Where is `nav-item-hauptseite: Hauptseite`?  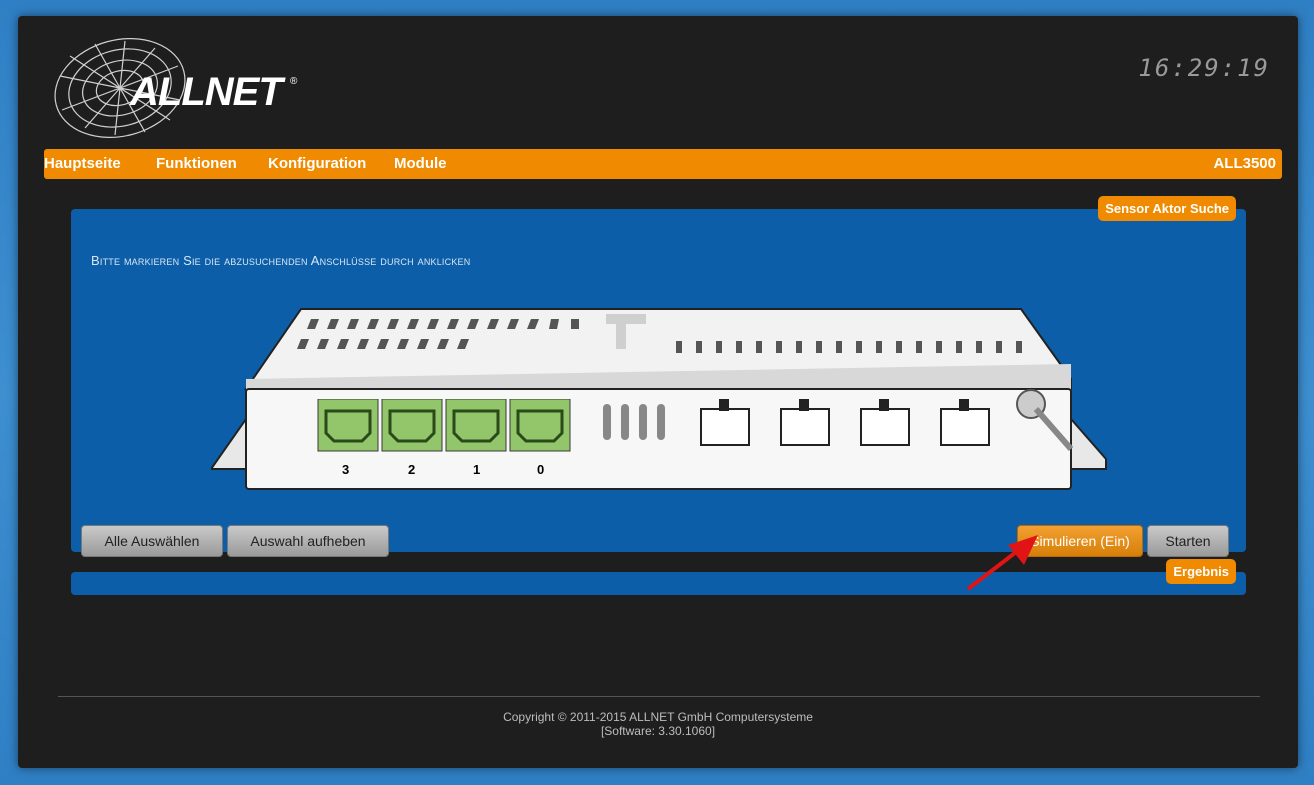 nav-item-hauptseite: Hauptseite is located at coordinates (82, 163).